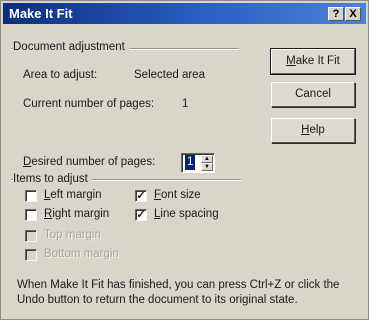 This screenshot has width=369, height=320. I want to click on line-spacing-checkbox: ✓, so click(141, 215).